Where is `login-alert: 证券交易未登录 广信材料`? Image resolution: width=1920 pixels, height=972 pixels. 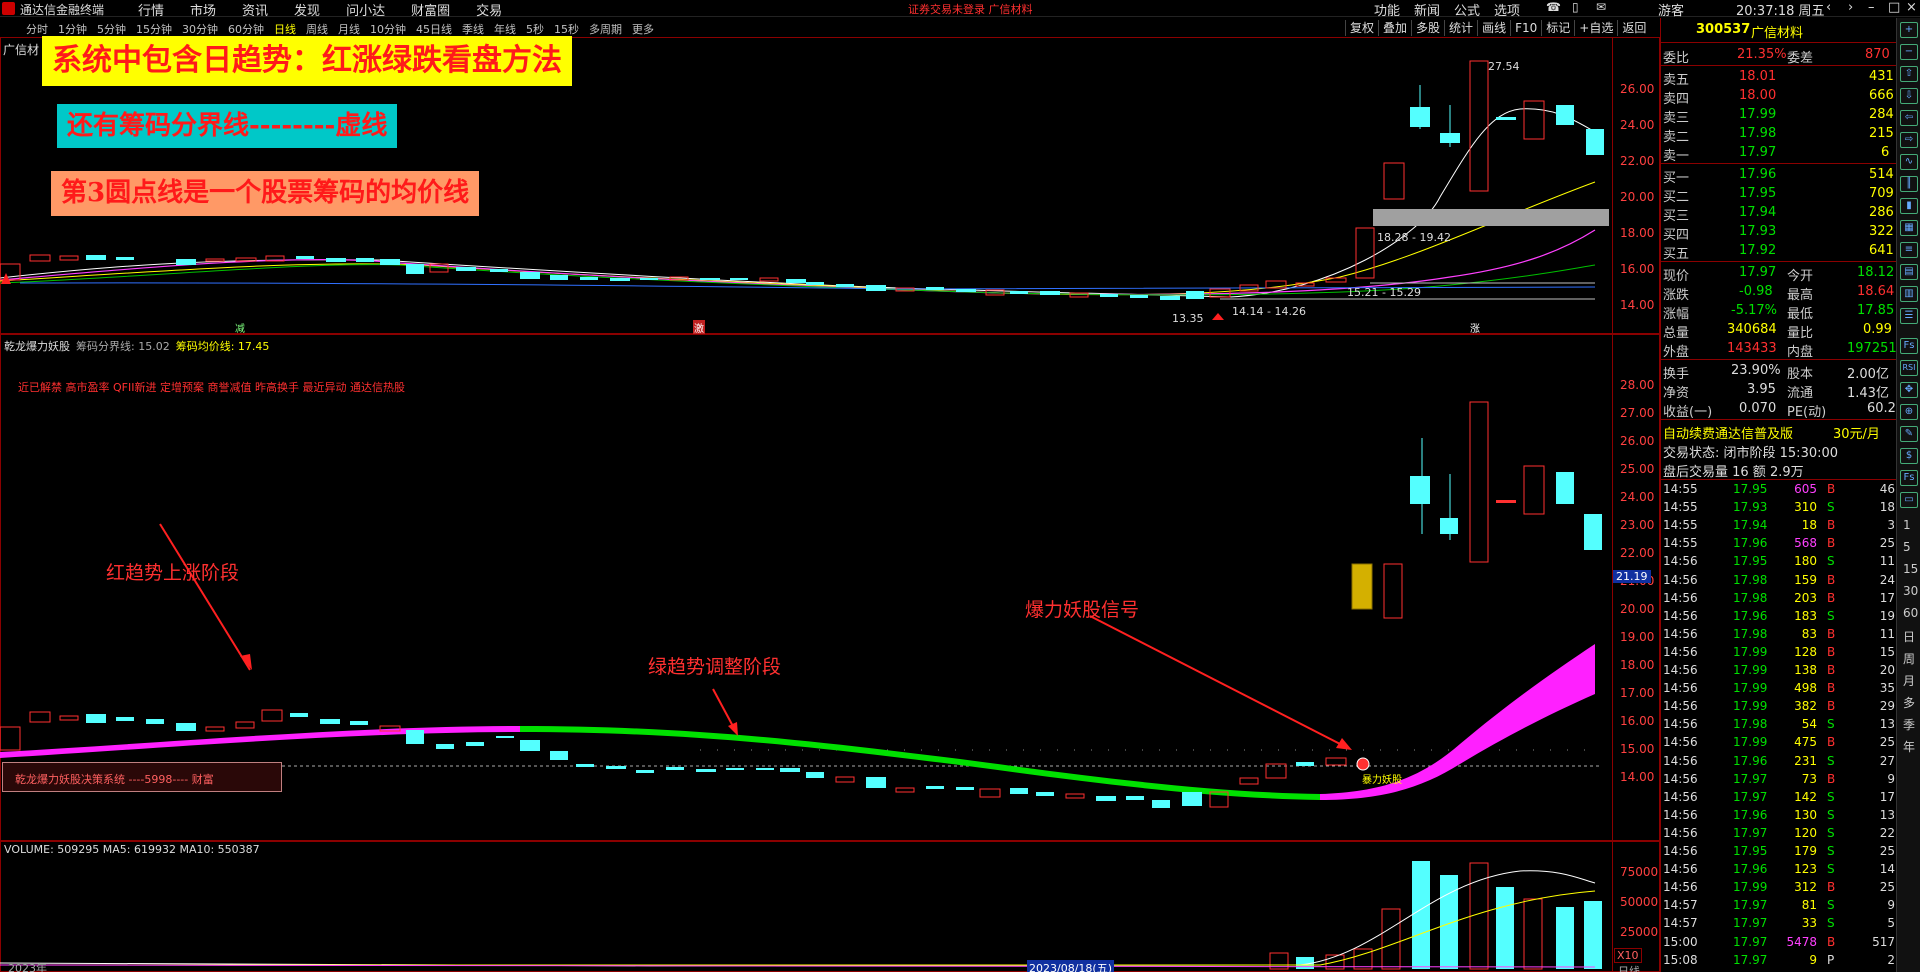
login-alert: 证券交易未登录 广信材料 is located at coordinates (970, 9).